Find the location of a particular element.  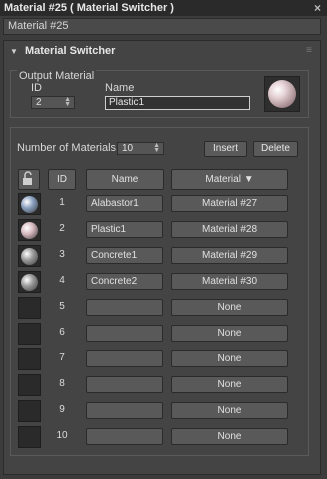

row-name-field: Alabastor1 is located at coordinates (124, 203).